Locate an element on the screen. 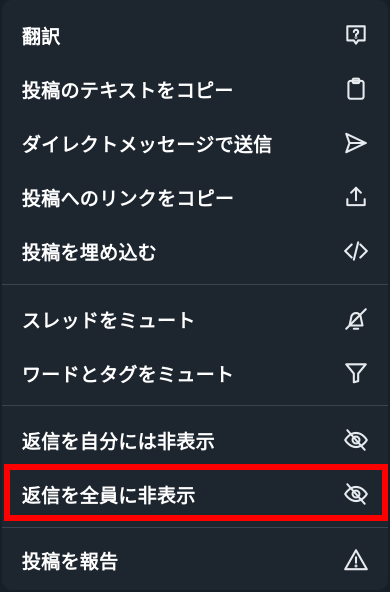 This screenshot has height=592, width=390. translate-icon is located at coordinates (356, 35).